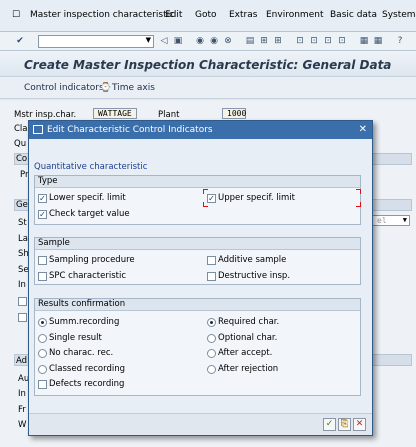  I want to click on clock-icon: ⌚, so click(105, 88).